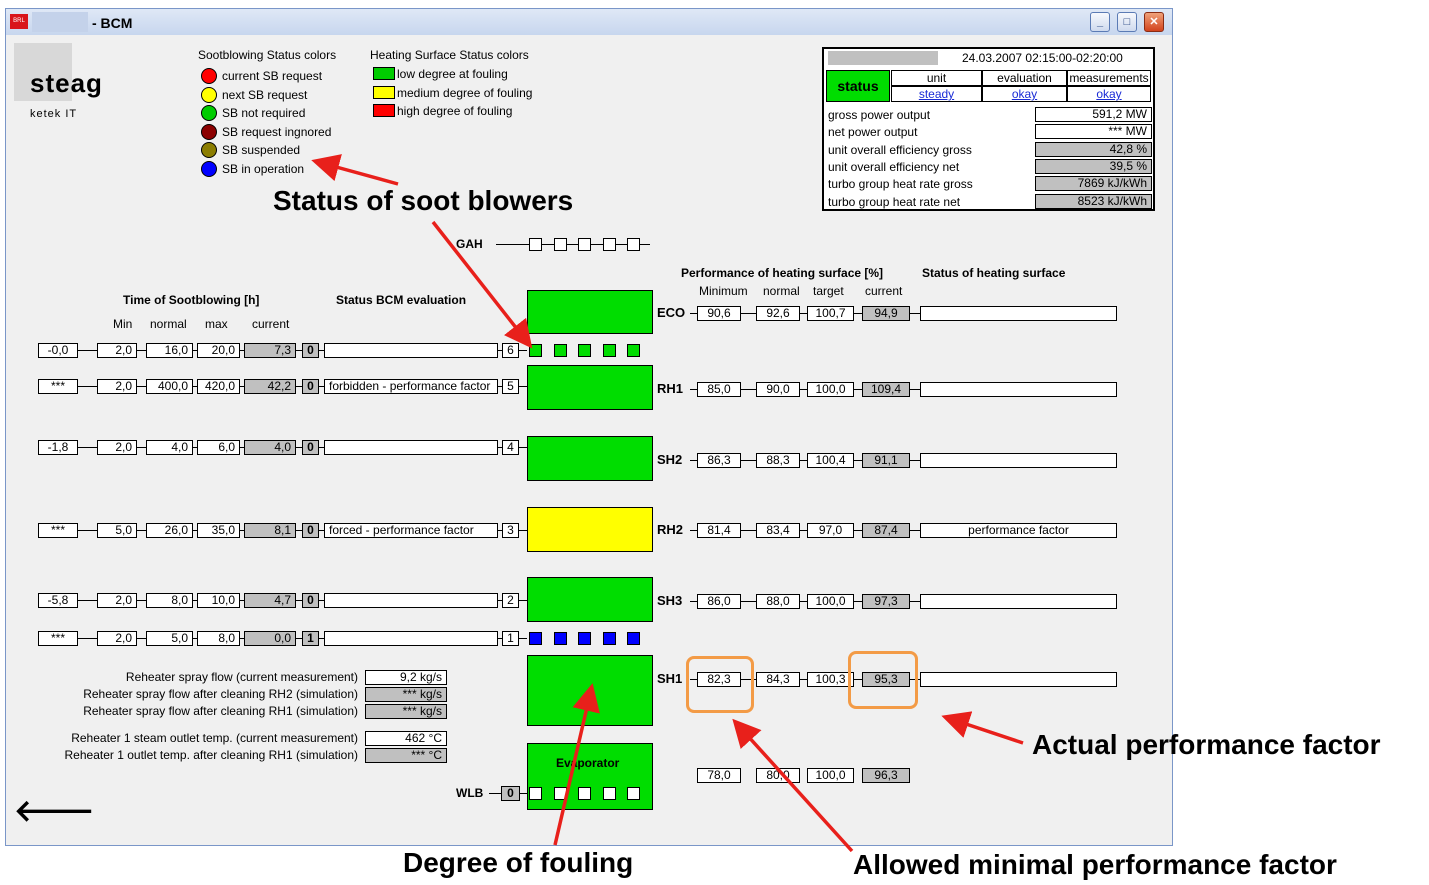 This screenshot has height=885, width=1429. What do you see at coordinates (518, 862) in the screenshot?
I see `annotation-fouling: Degree of fouling` at bounding box center [518, 862].